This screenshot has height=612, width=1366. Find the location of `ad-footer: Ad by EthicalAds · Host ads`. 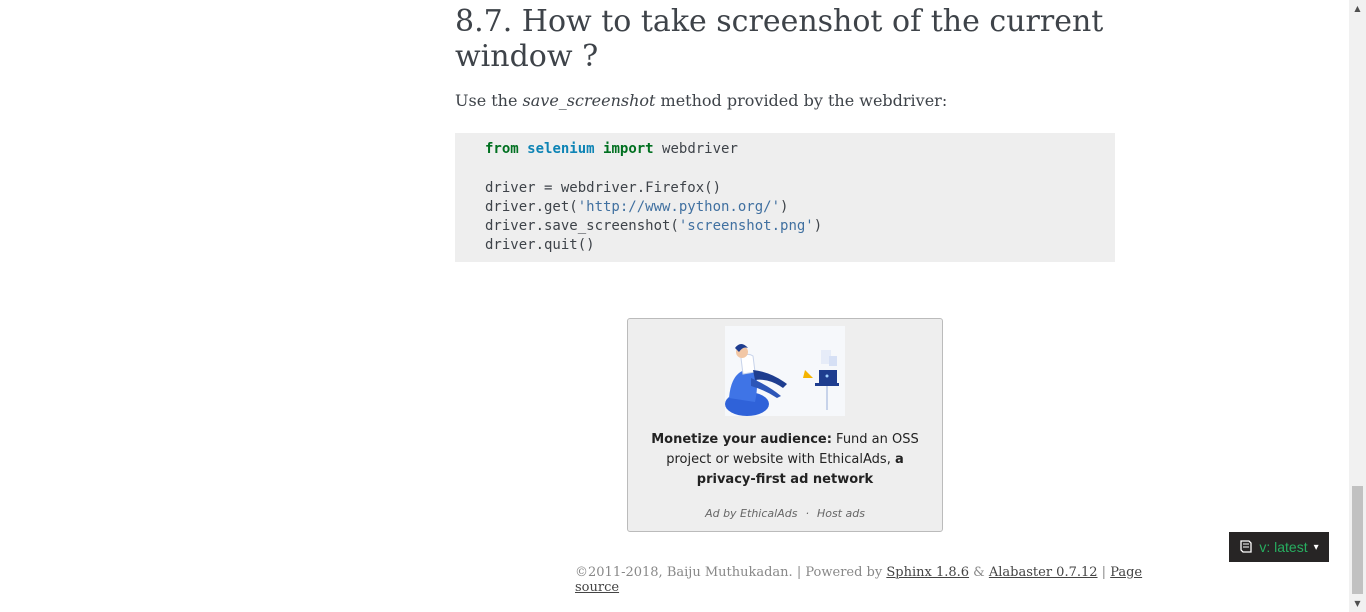

ad-footer: Ad by EthicalAds · Host ads is located at coordinates (785, 513).